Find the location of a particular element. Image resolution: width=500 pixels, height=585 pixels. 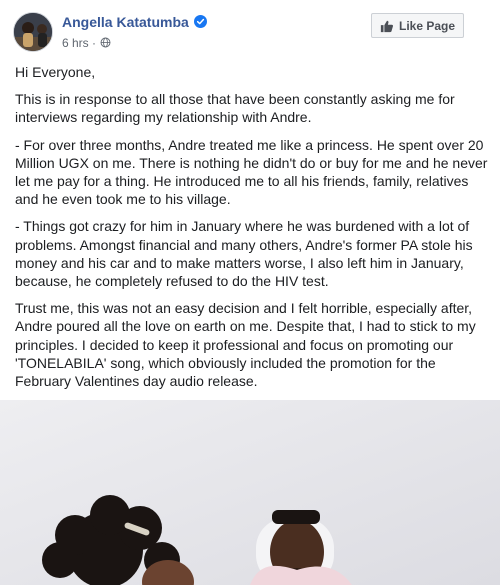

verified-badge-icon is located at coordinates (200, 21).